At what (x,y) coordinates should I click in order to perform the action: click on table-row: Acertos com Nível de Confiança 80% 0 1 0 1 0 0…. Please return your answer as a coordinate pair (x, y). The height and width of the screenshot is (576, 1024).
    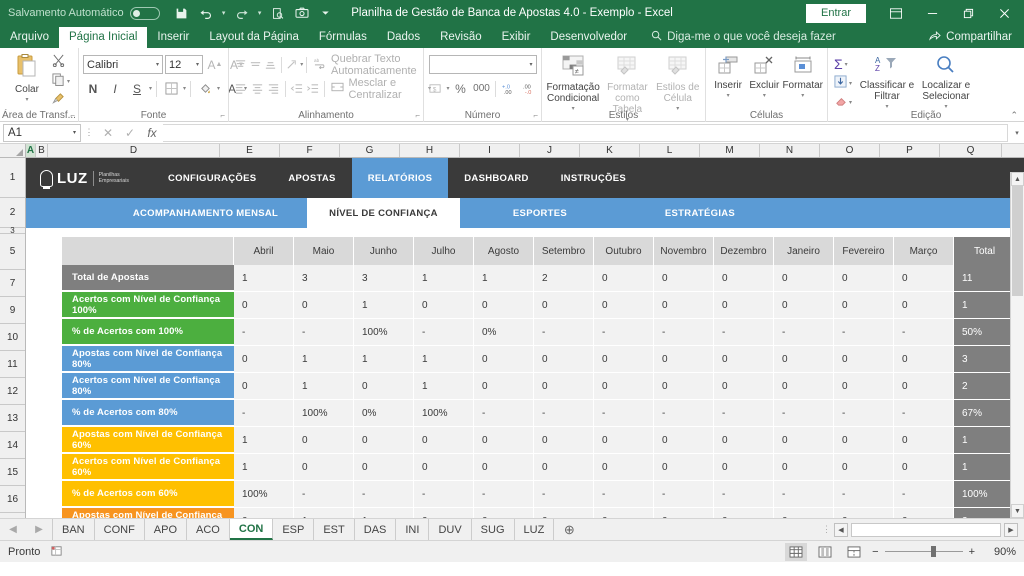
    Looking at the image, I should click on (525, 386).